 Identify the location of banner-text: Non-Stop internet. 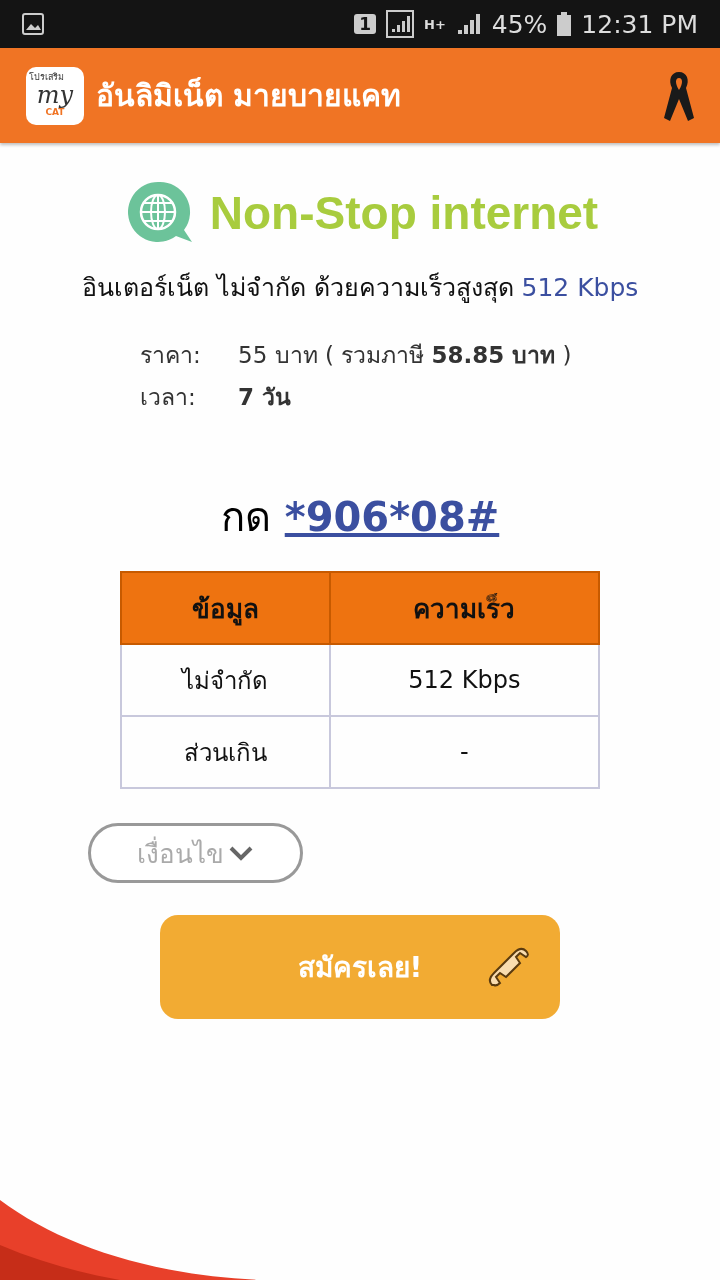
(404, 213).